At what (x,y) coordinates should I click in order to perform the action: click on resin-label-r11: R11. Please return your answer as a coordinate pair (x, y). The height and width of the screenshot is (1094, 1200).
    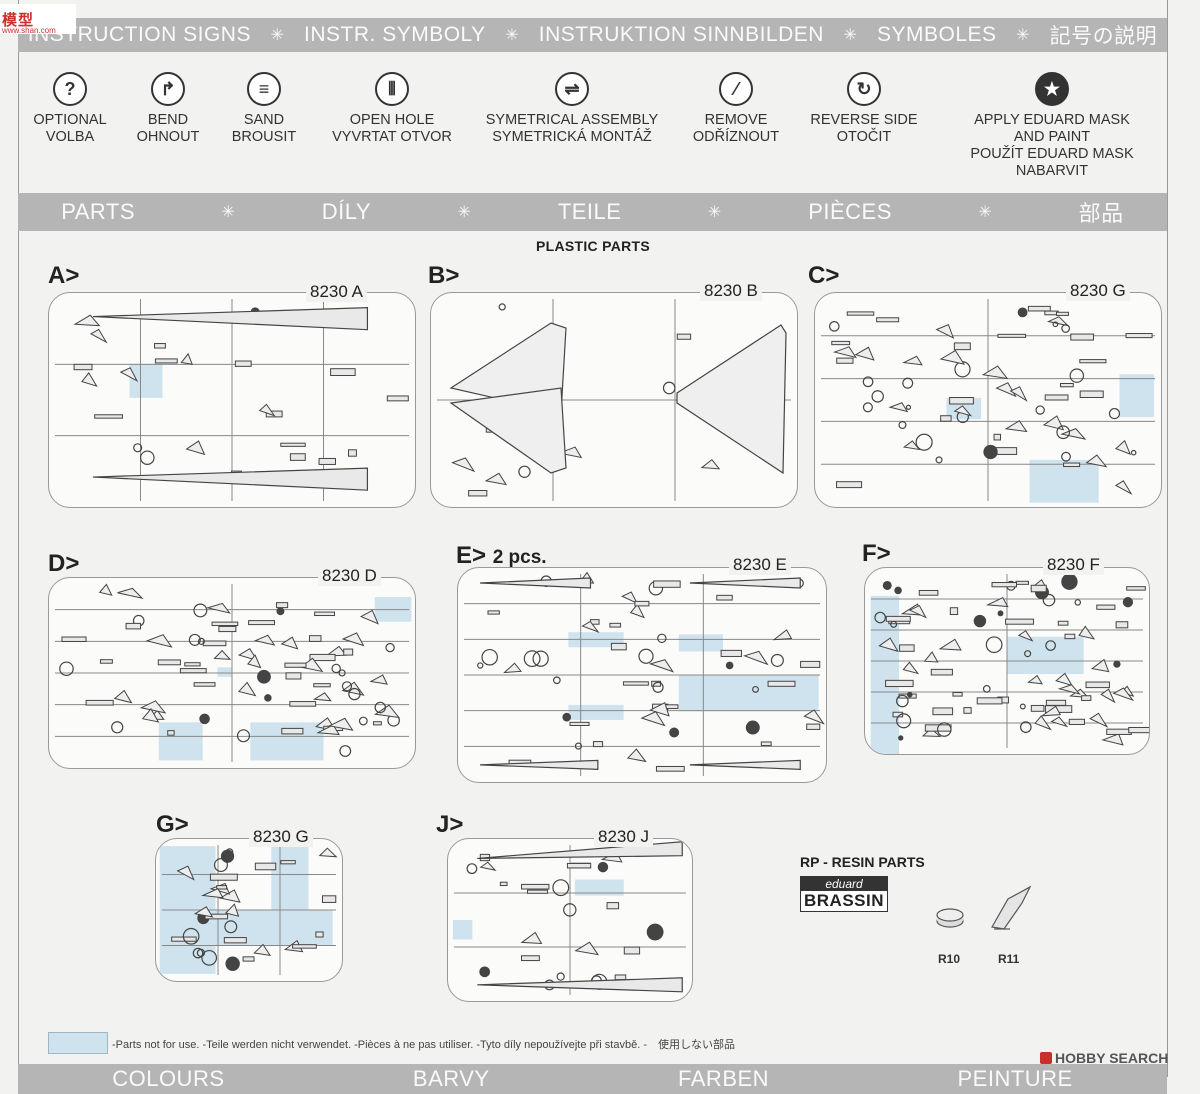
    Looking at the image, I should click on (1009, 959).